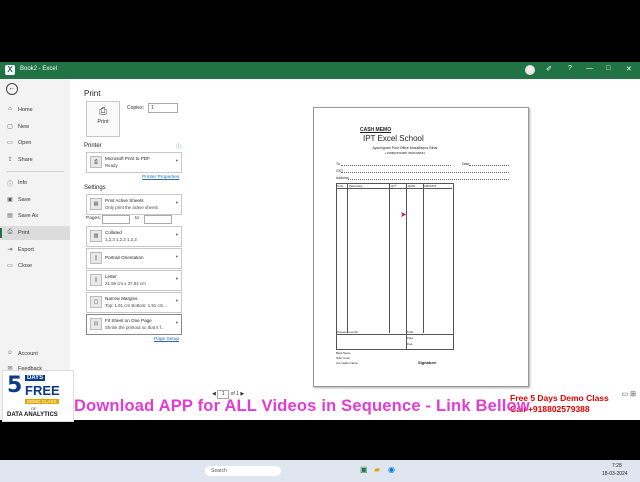 Image resolution: width=640 pixels, height=482 pixels. What do you see at coordinates (391, 469) in the screenshot?
I see `taskbar-edge-icon: ◉` at bounding box center [391, 469].